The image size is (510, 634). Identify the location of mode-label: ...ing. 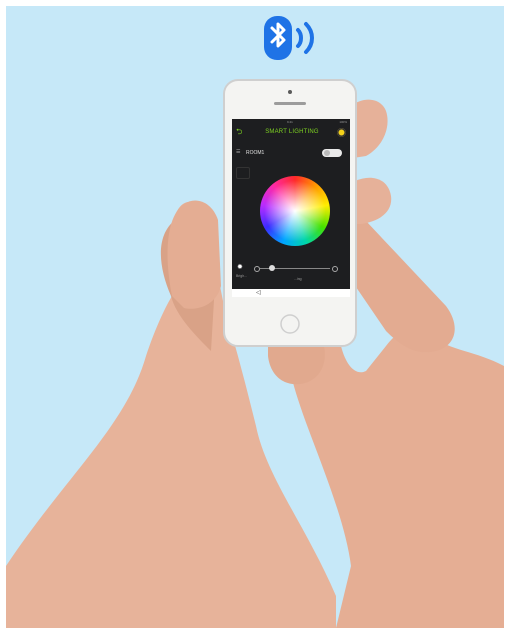
(298, 279).